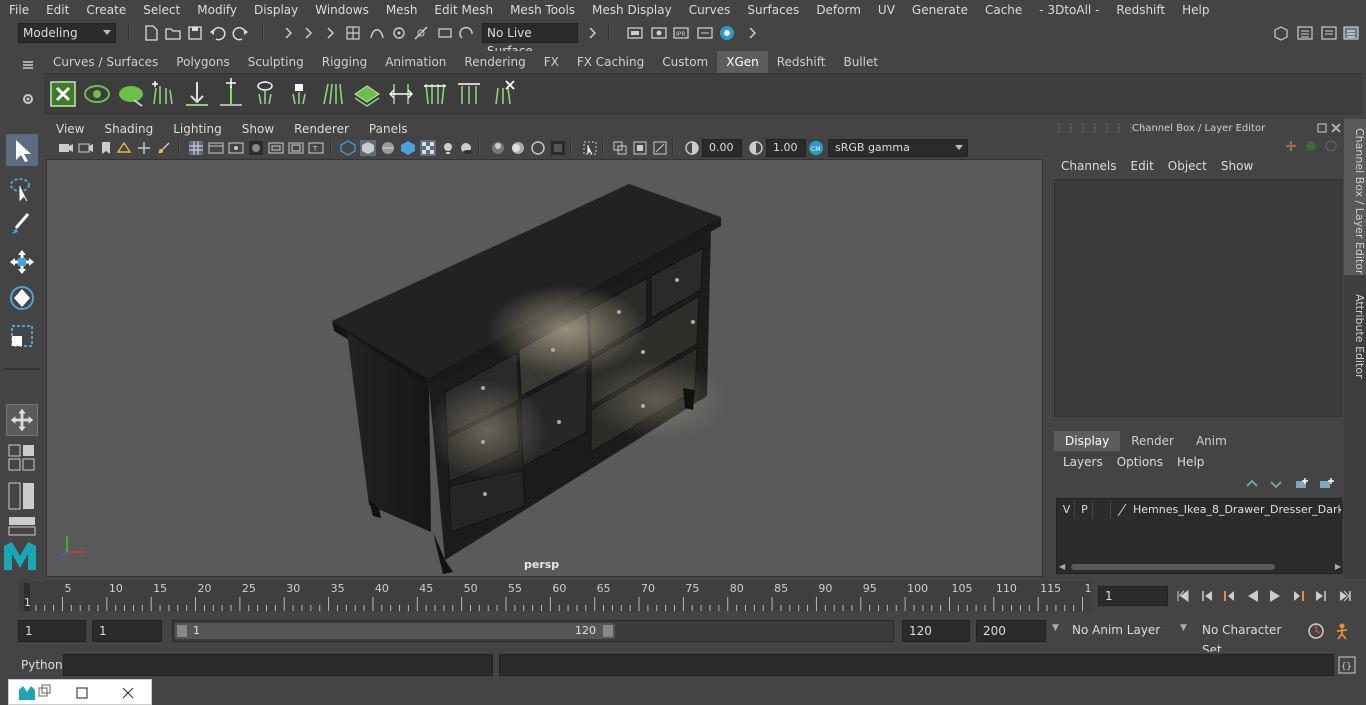  I want to click on playback-start-field: 1, so click(127, 631).